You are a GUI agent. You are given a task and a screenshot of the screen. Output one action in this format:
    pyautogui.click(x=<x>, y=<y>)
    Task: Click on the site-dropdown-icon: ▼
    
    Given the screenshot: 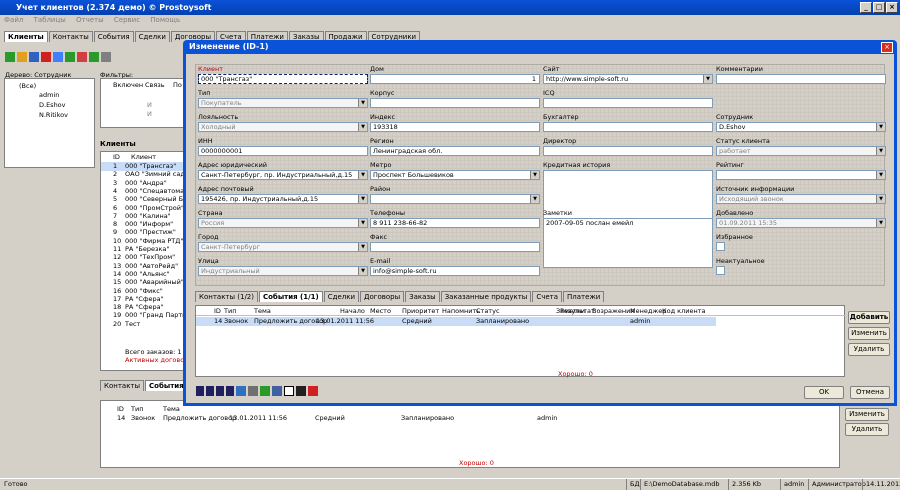 What is the action you would take?
    pyautogui.click(x=707, y=79)
    